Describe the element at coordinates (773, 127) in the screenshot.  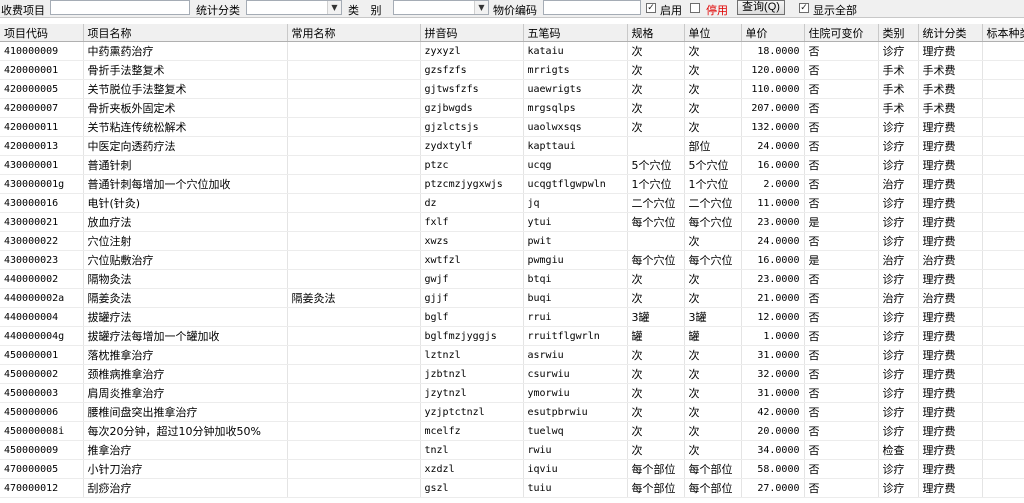
I see `table-cell: 132.0000` at that location.